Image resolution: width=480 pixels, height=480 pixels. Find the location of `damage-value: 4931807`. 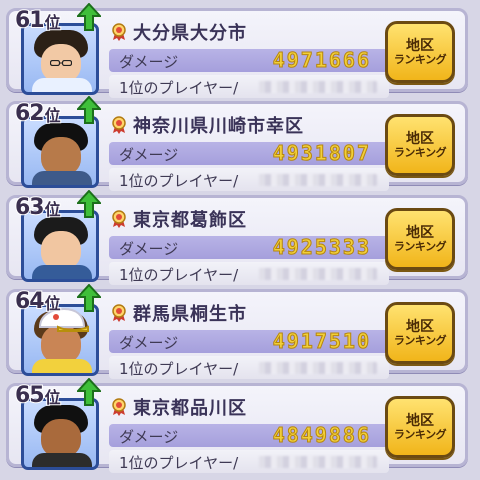

damage-value: 4931807 is located at coordinates (321, 153).